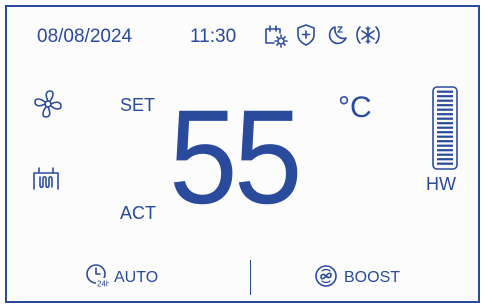 This screenshot has height=308, width=485. Describe the element at coordinates (85, 36) in the screenshot. I see `date-display: 08/08/2024` at that location.